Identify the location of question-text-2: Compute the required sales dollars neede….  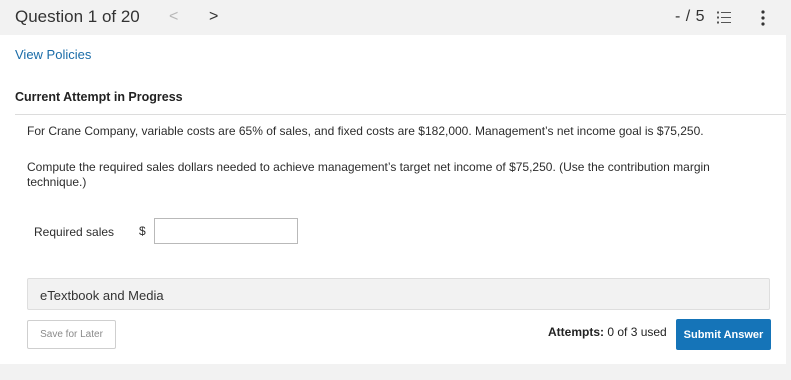
(368, 174).